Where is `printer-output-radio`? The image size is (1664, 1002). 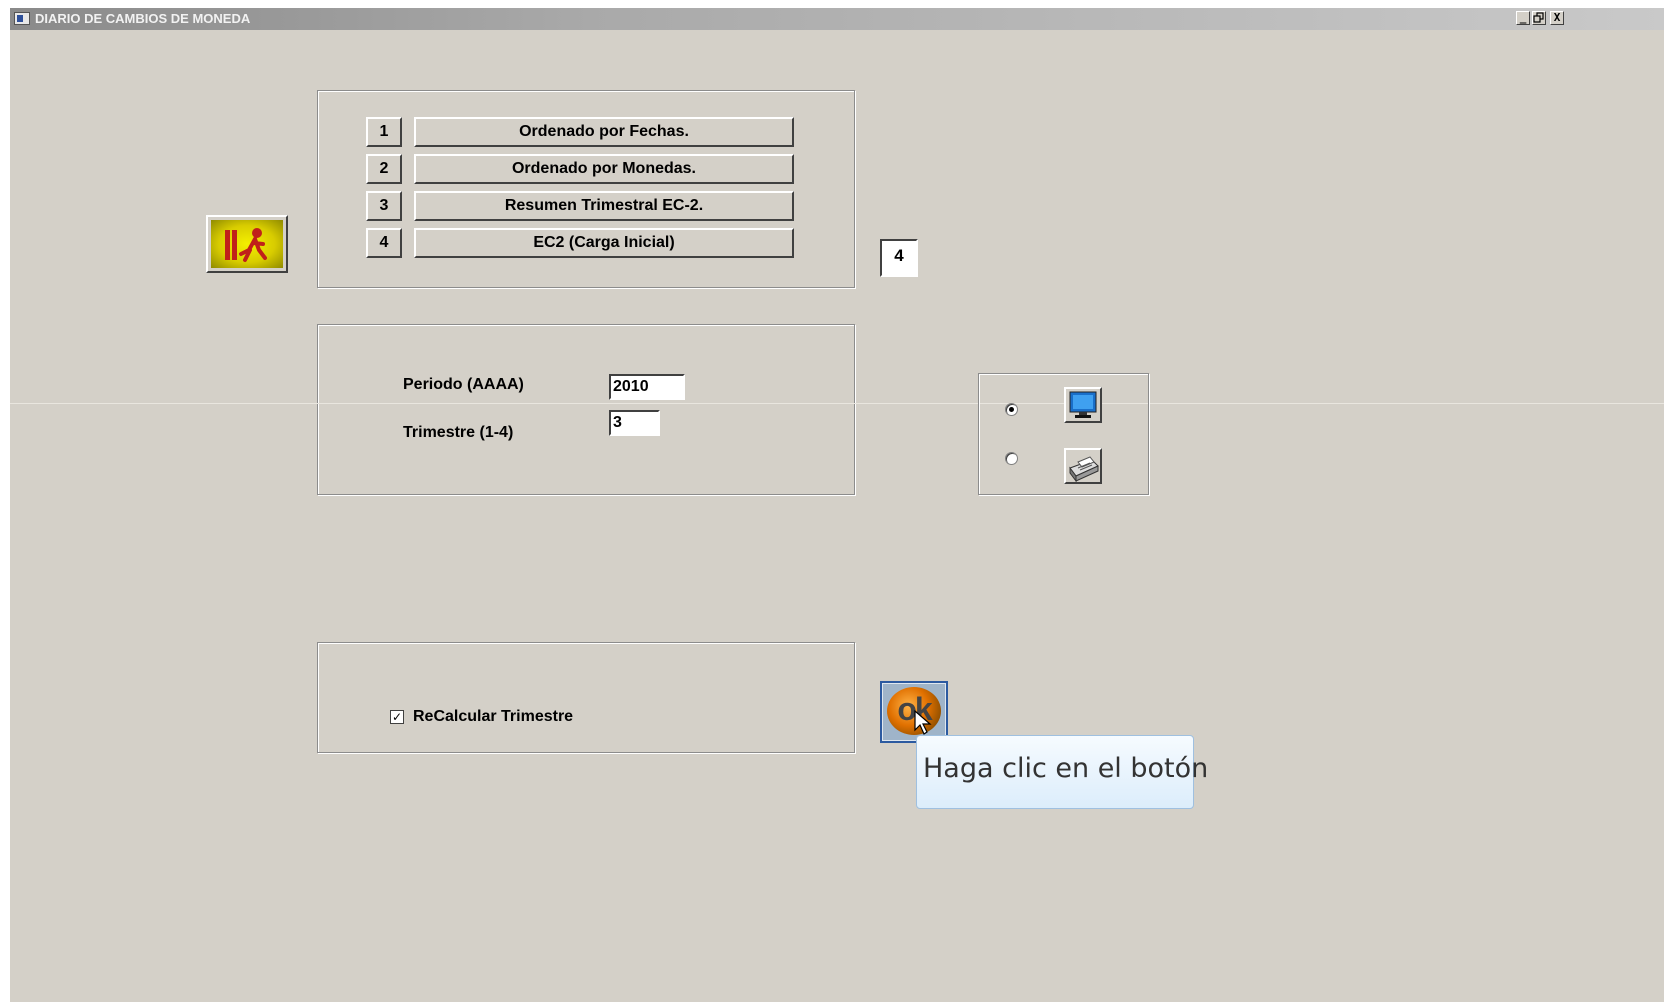
printer-output-radio is located at coordinates (1011, 458).